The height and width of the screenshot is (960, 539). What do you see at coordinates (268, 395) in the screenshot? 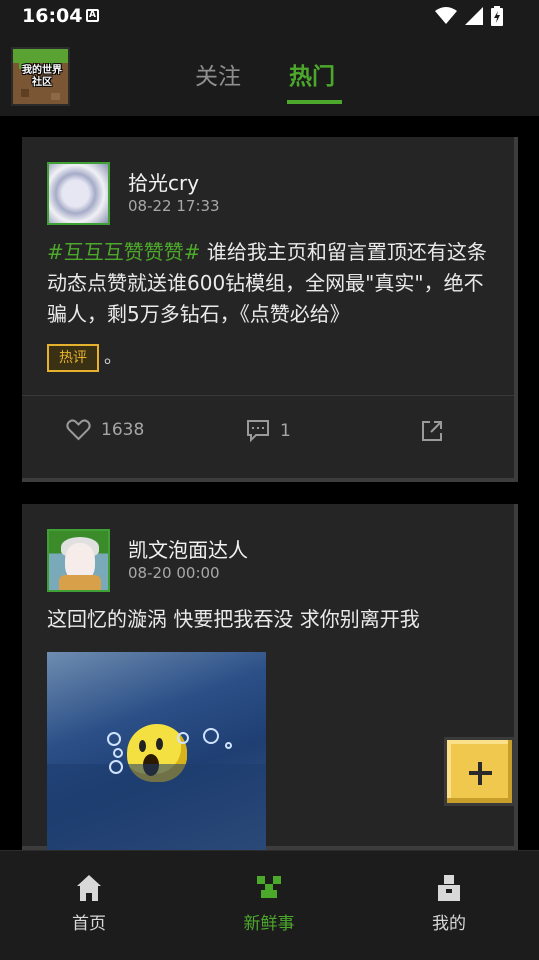
I see `divider` at bounding box center [268, 395].